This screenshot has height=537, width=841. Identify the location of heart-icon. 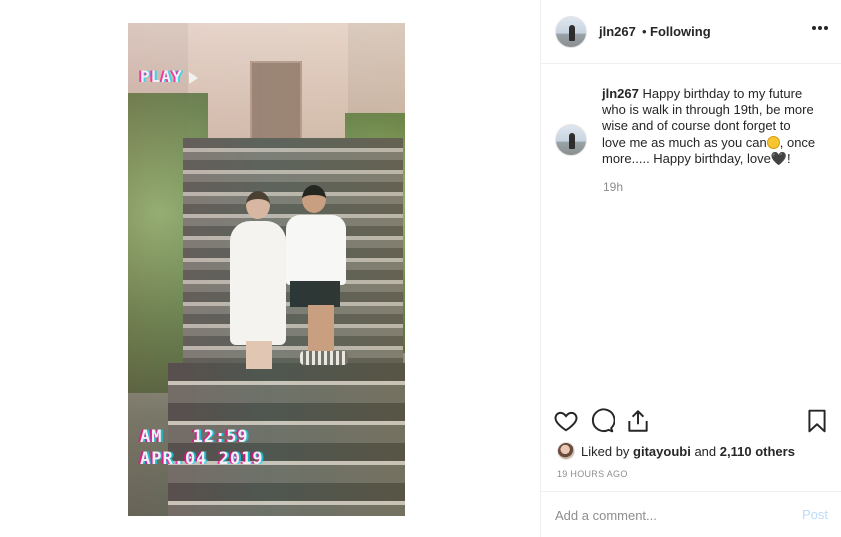
(566, 421).